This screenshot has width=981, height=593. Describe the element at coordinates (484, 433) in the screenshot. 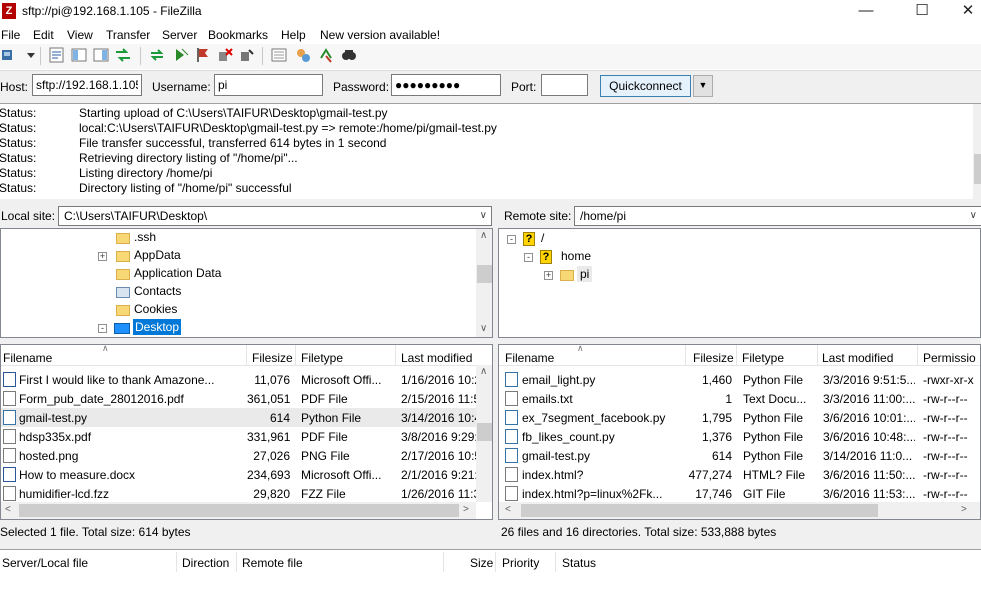

I see `local-list-scrollbar: ∧` at that location.